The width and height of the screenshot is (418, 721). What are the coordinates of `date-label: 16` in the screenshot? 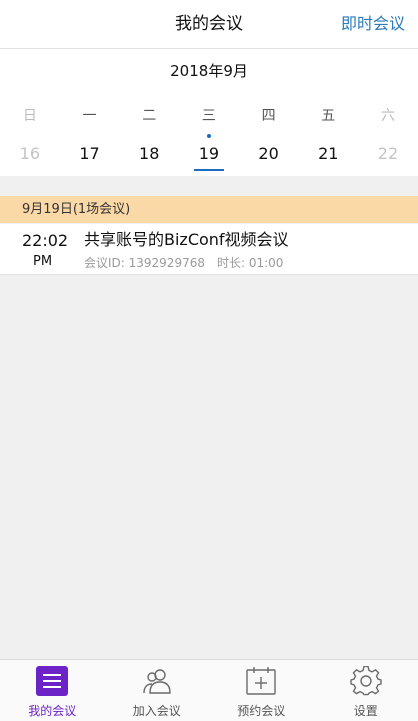 It's located at (30, 153).